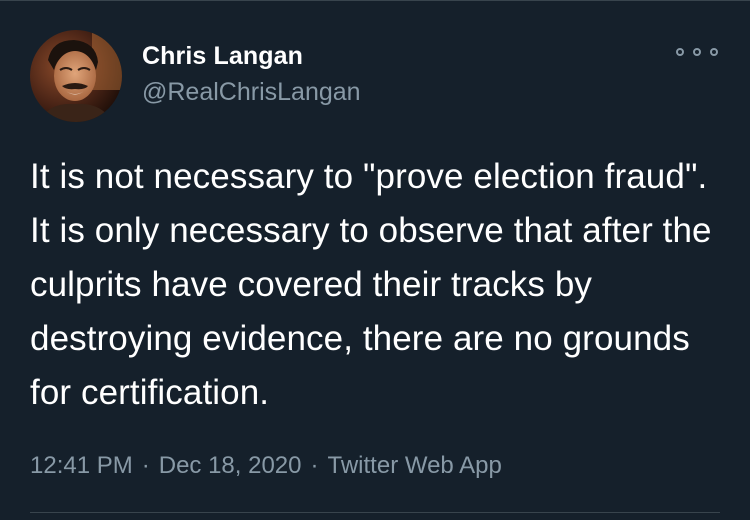 This screenshot has width=750, height=520. What do you see at coordinates (415, 466) in the screenshot?
I see `tweet-source: Twitter Web App` at bounding box center [415, 466].